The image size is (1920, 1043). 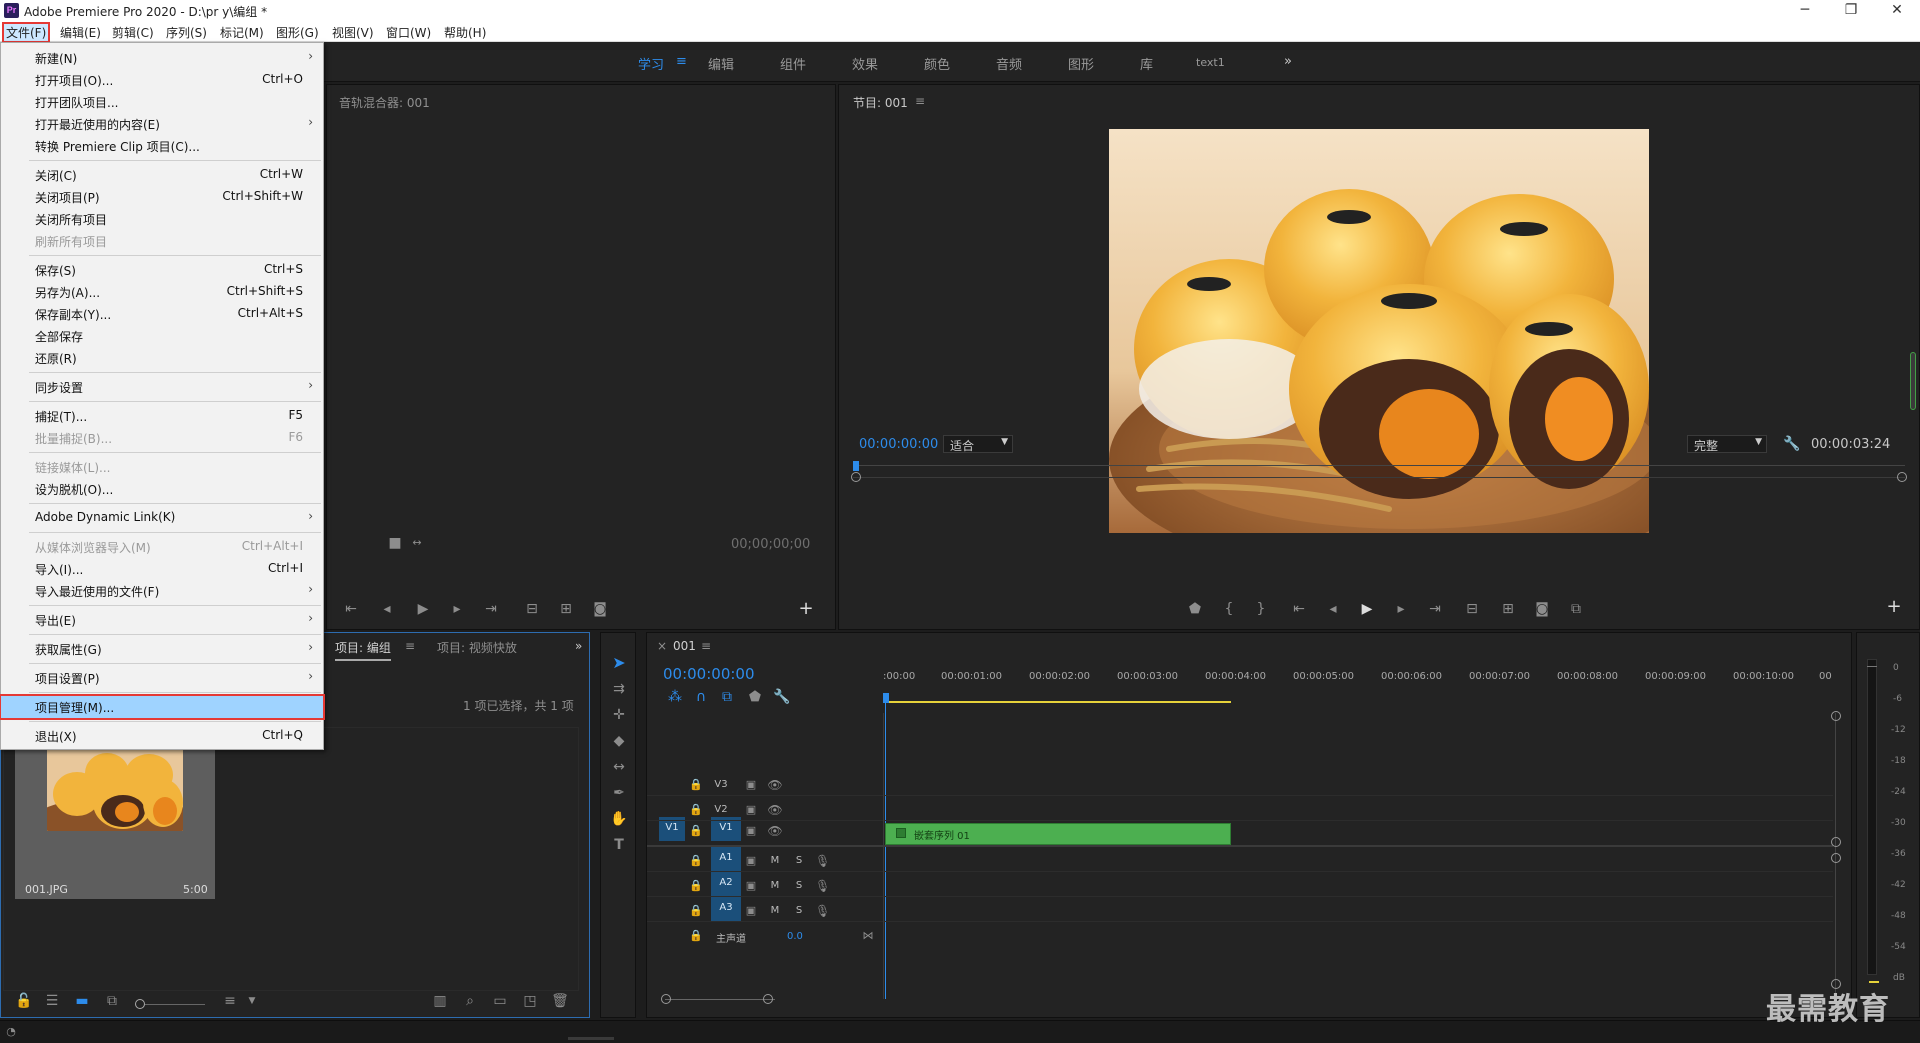 What do you see at coordinates (1472, 609) in the screenshot?
I see `lift-icon: ⊟` at bounding box center [1472, 609].